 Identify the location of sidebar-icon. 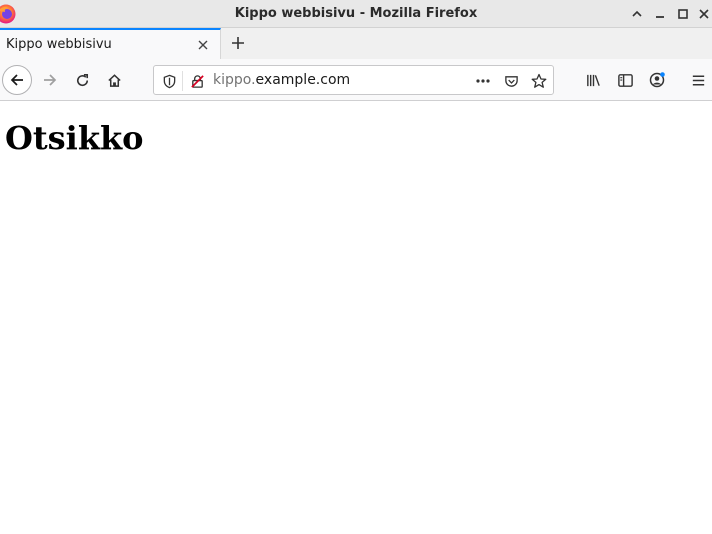
(625, 80).